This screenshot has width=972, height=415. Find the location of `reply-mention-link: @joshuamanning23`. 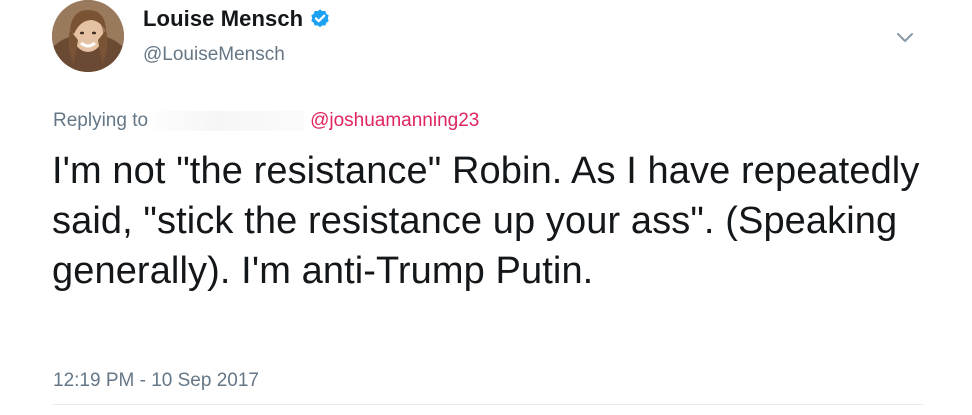

reply-mention-link: @joshuamanning23 is located at coordinates (394, 121).